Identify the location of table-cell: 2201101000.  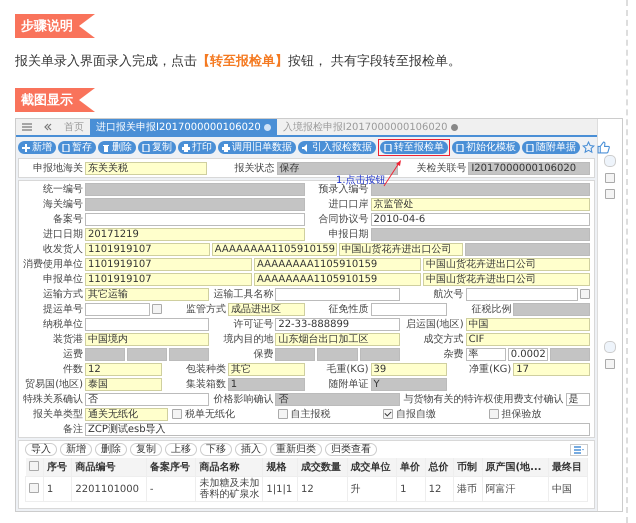
(109, 489).